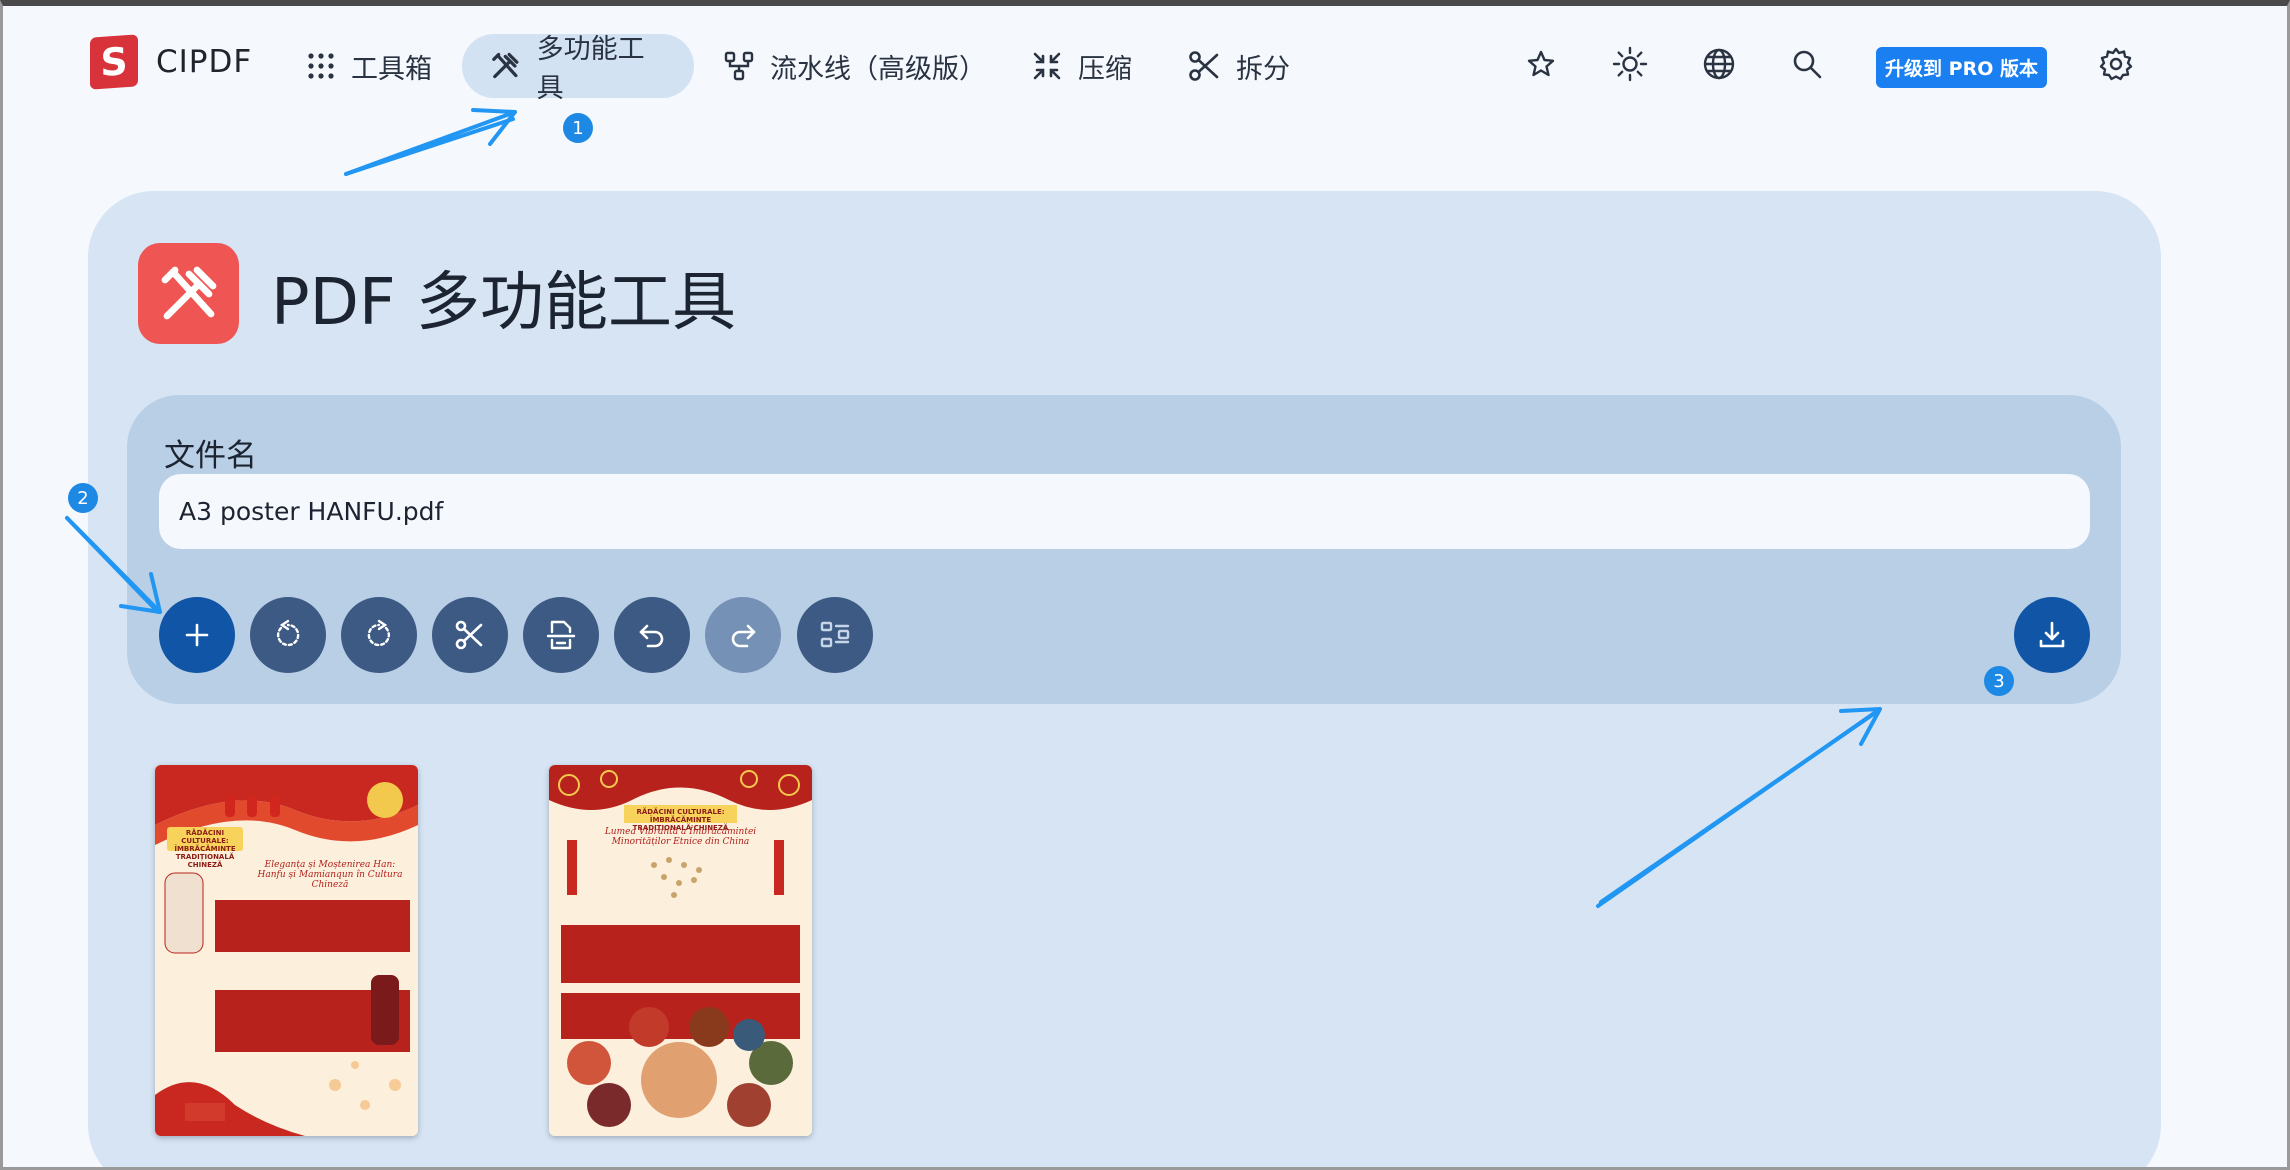 This screenshot has width=2290, height=1170. I want to click on callout-badge-3: 3, so click(1999, 681).